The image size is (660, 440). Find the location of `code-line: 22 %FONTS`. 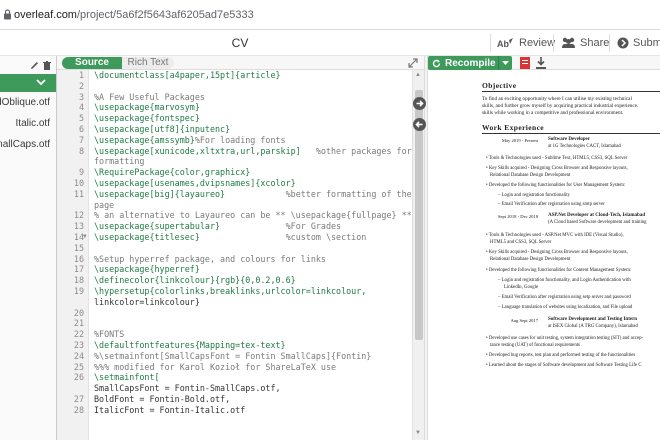

code-line: 22 %FONTS is located at coordinates (234, 334).